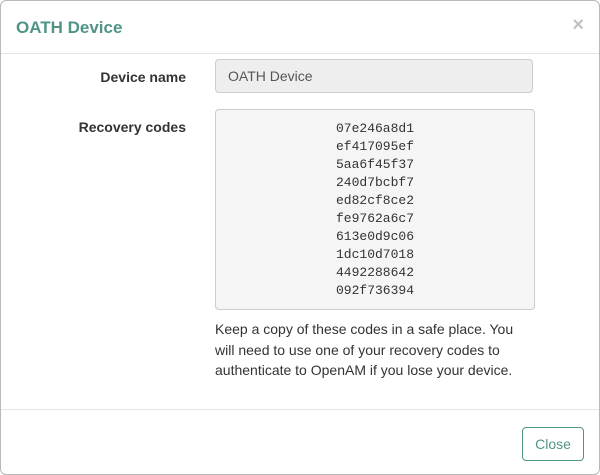 Image resolution: width=600 pixels, height=475 pixels. I want to click on close-icon: ×, so click(578, 25).